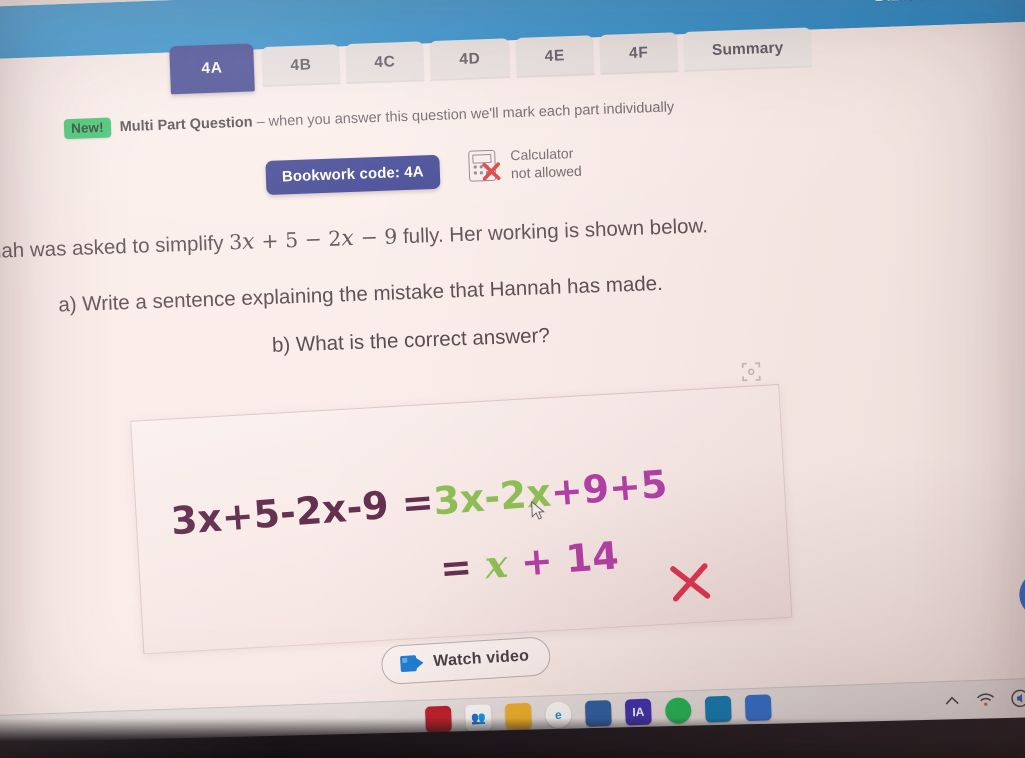 Image resolution: width=1025 pixels, height=758 pixels. I want to click on math-end: − 9, so click(375, 237).